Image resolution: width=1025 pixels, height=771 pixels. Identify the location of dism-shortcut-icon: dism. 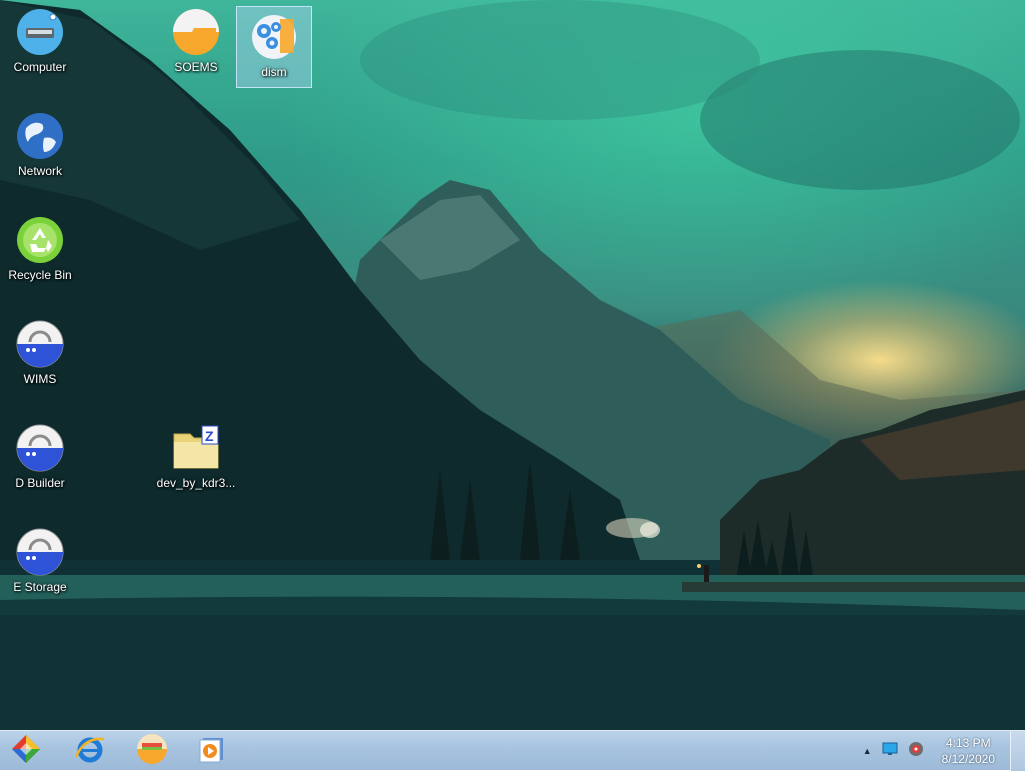
(274, 47).